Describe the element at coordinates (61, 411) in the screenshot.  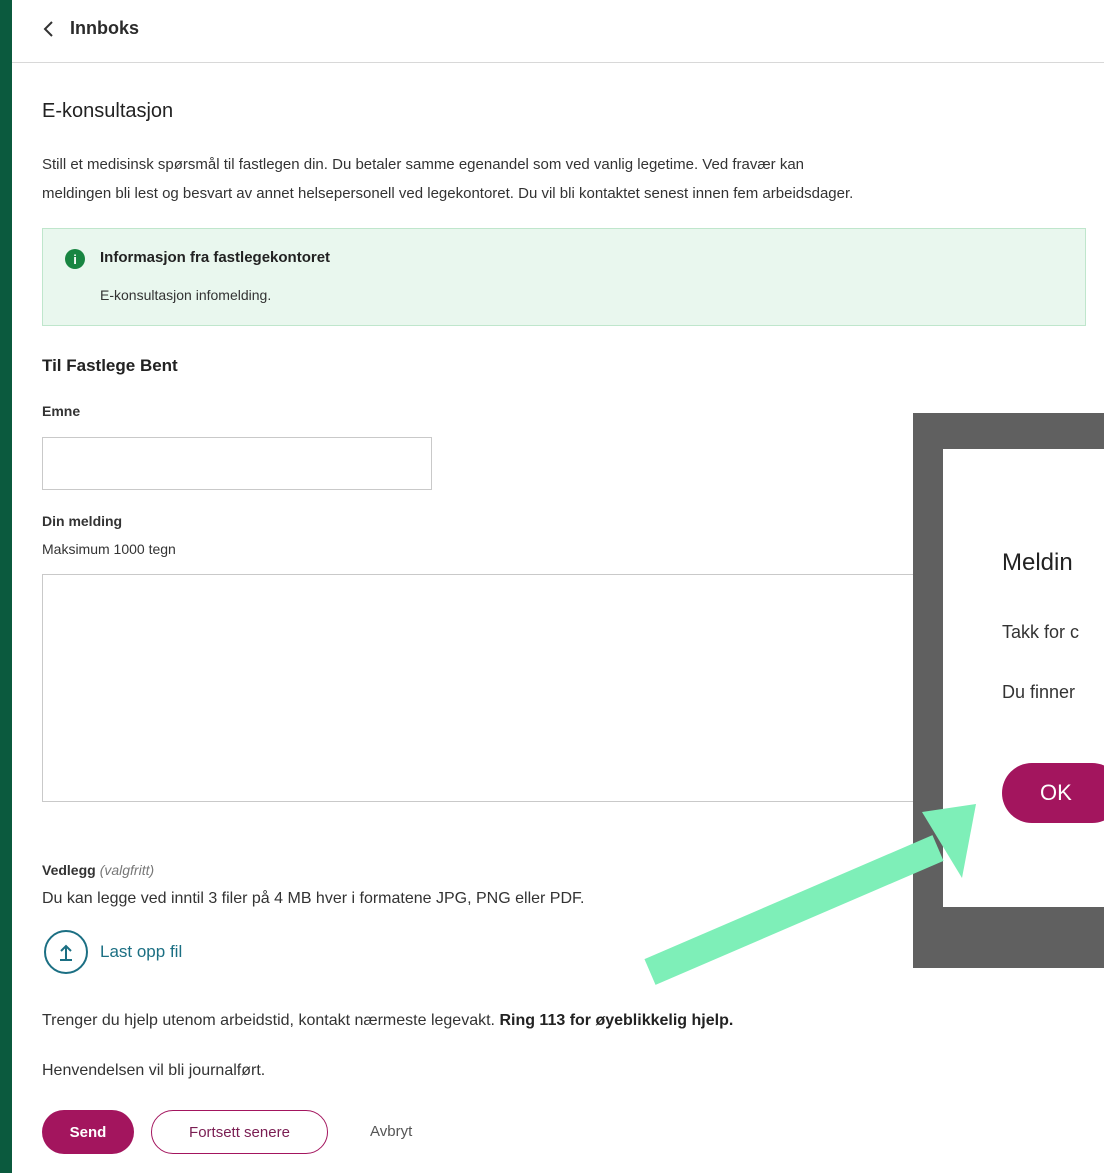
I see `subject-label: Emne` at that location.